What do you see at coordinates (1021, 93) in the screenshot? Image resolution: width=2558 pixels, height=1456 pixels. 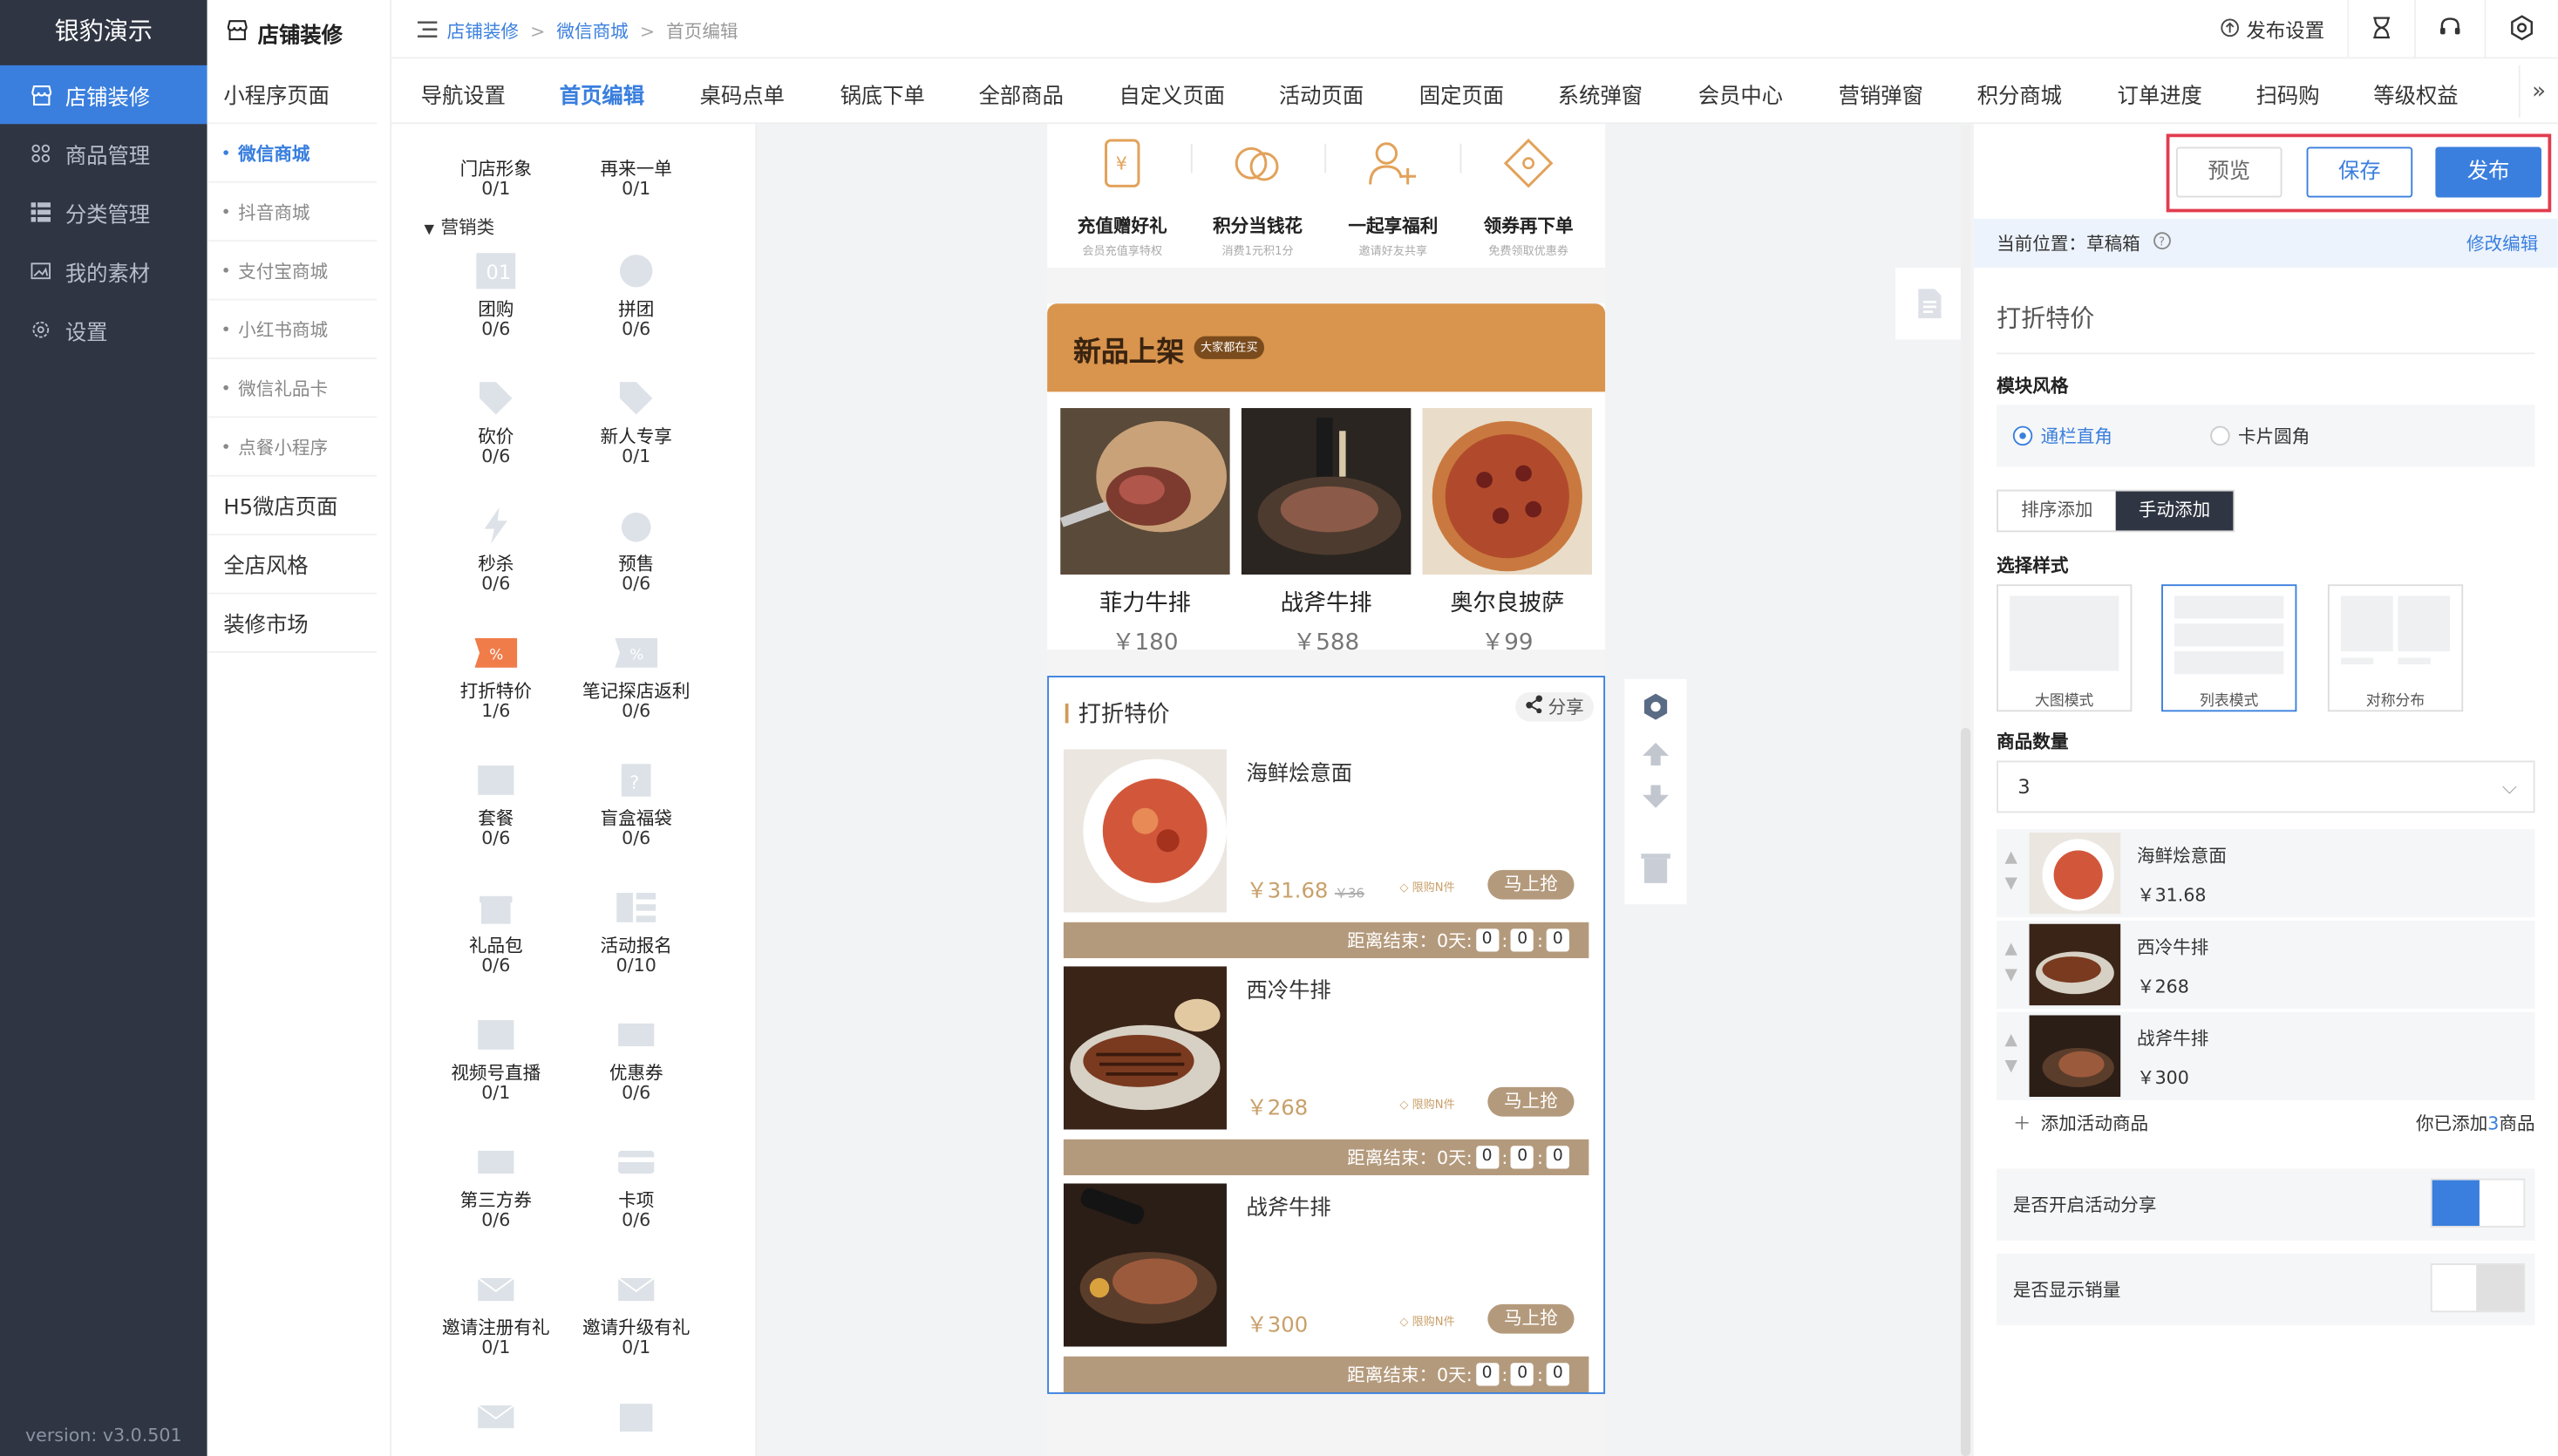 I see `tab-all-goods: 全部商品` at bounding box center [1021, 93].